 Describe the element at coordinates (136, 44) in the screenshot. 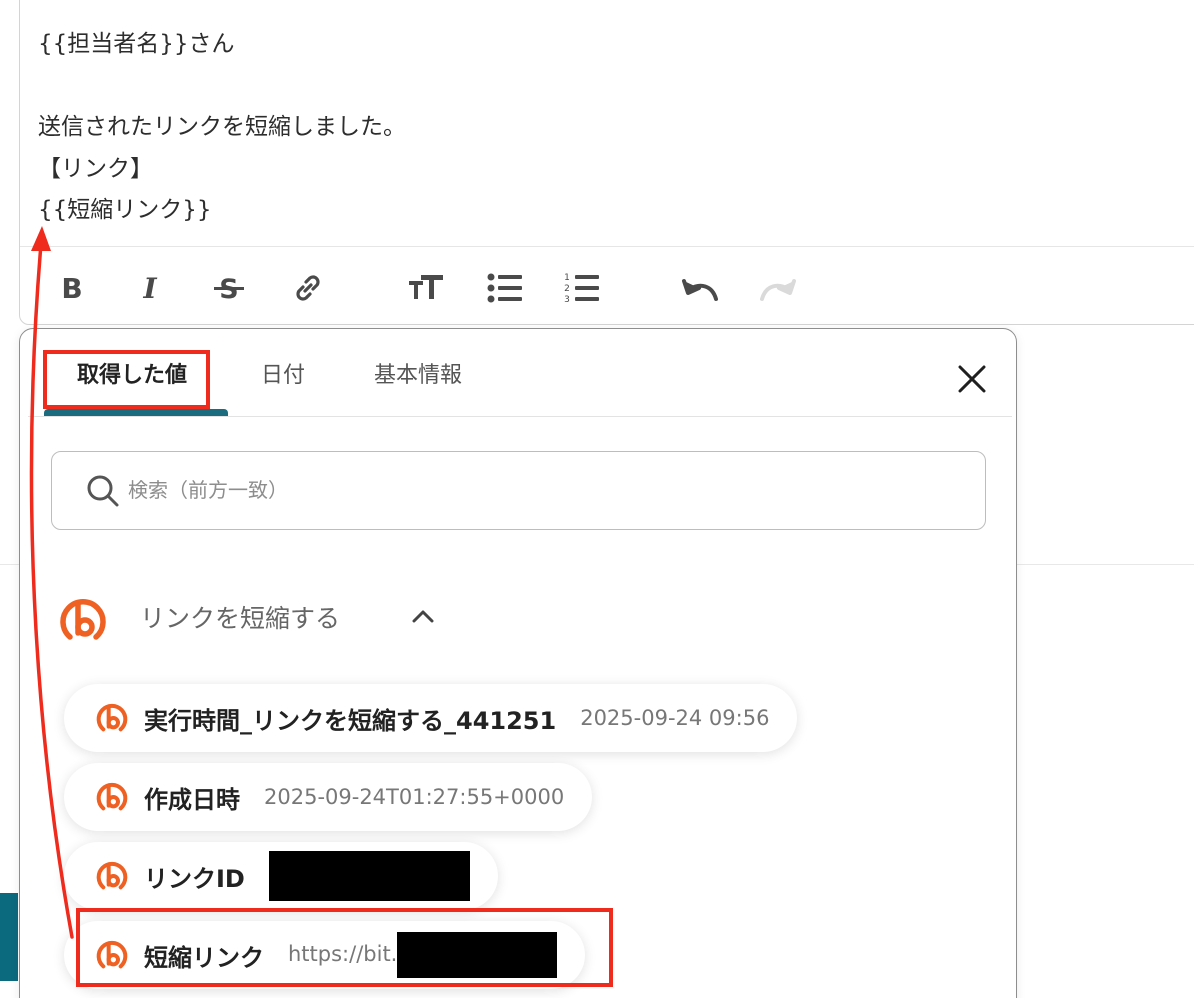

I see `editor-line: {{担当者名}}さん` at that location.